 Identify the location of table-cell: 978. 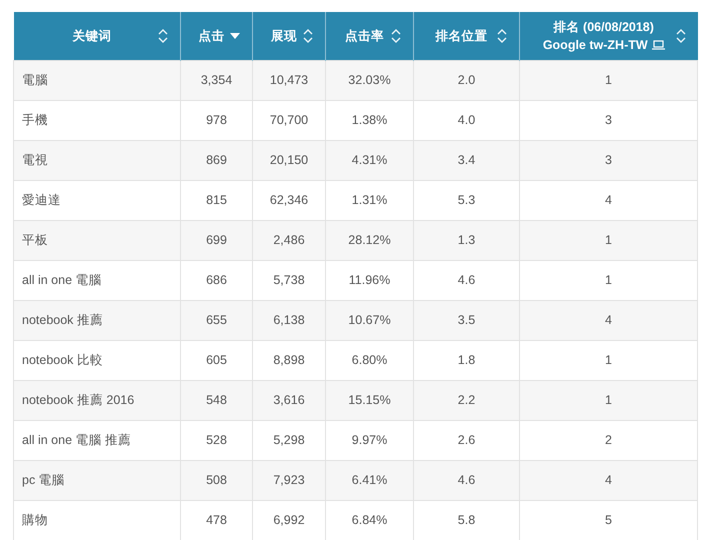
(216, 120).